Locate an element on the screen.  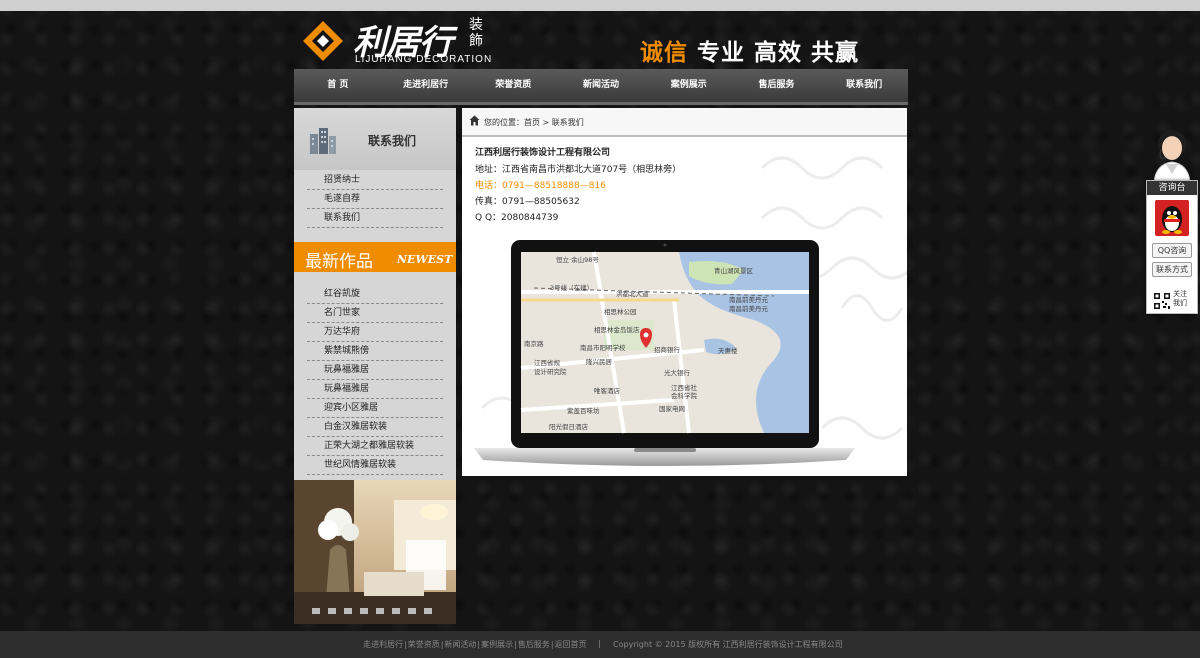
main-nav: 首 页 走进利居行 荣誉资质 新闻活动 案例展示 售后服务 联系我们 is located at coordinates (601, 87).